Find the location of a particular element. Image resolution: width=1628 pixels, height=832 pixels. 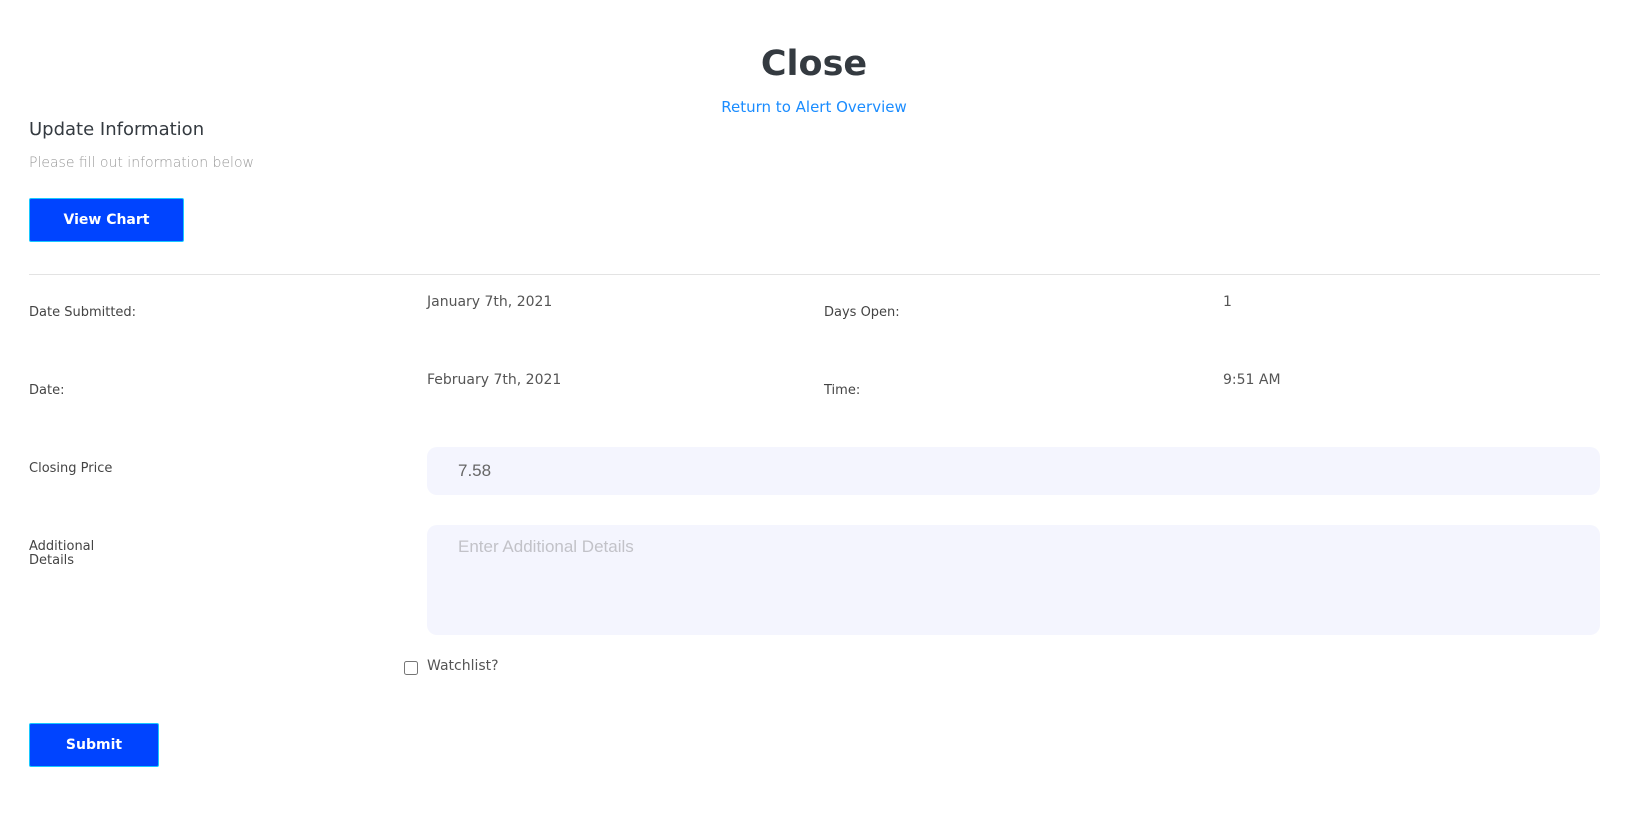

watchlist-checkbox is located at coordinates (411, 668).